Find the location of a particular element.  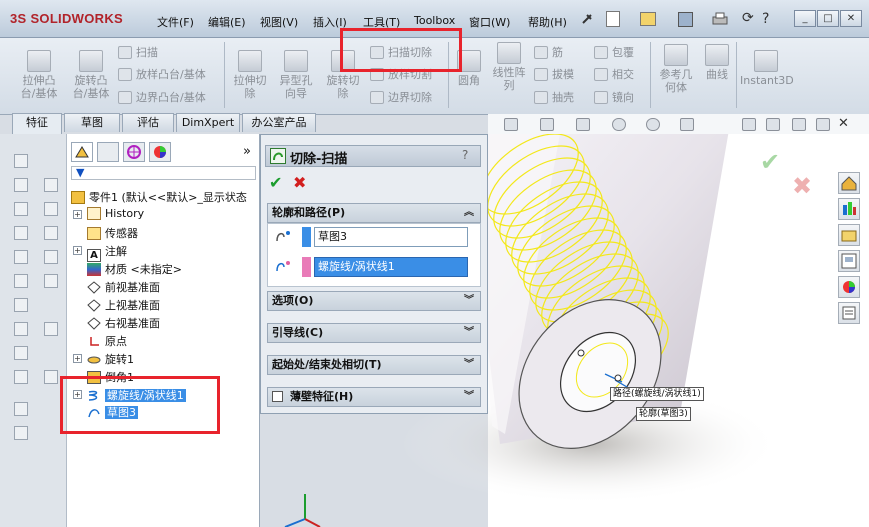

configuration-manager-tab-icon is located at coordinates (134, 152).